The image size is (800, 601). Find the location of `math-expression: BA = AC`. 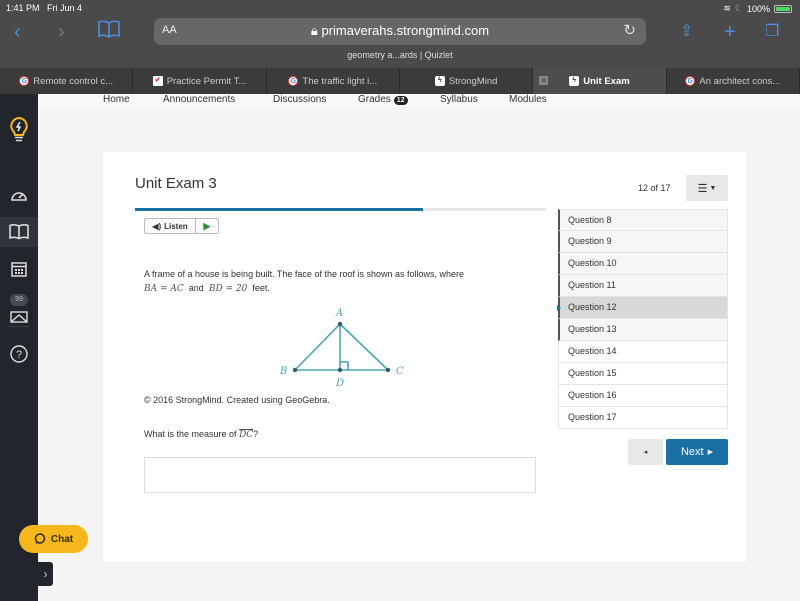

math-expression: BA = AC is located at coordinates (164, 289).